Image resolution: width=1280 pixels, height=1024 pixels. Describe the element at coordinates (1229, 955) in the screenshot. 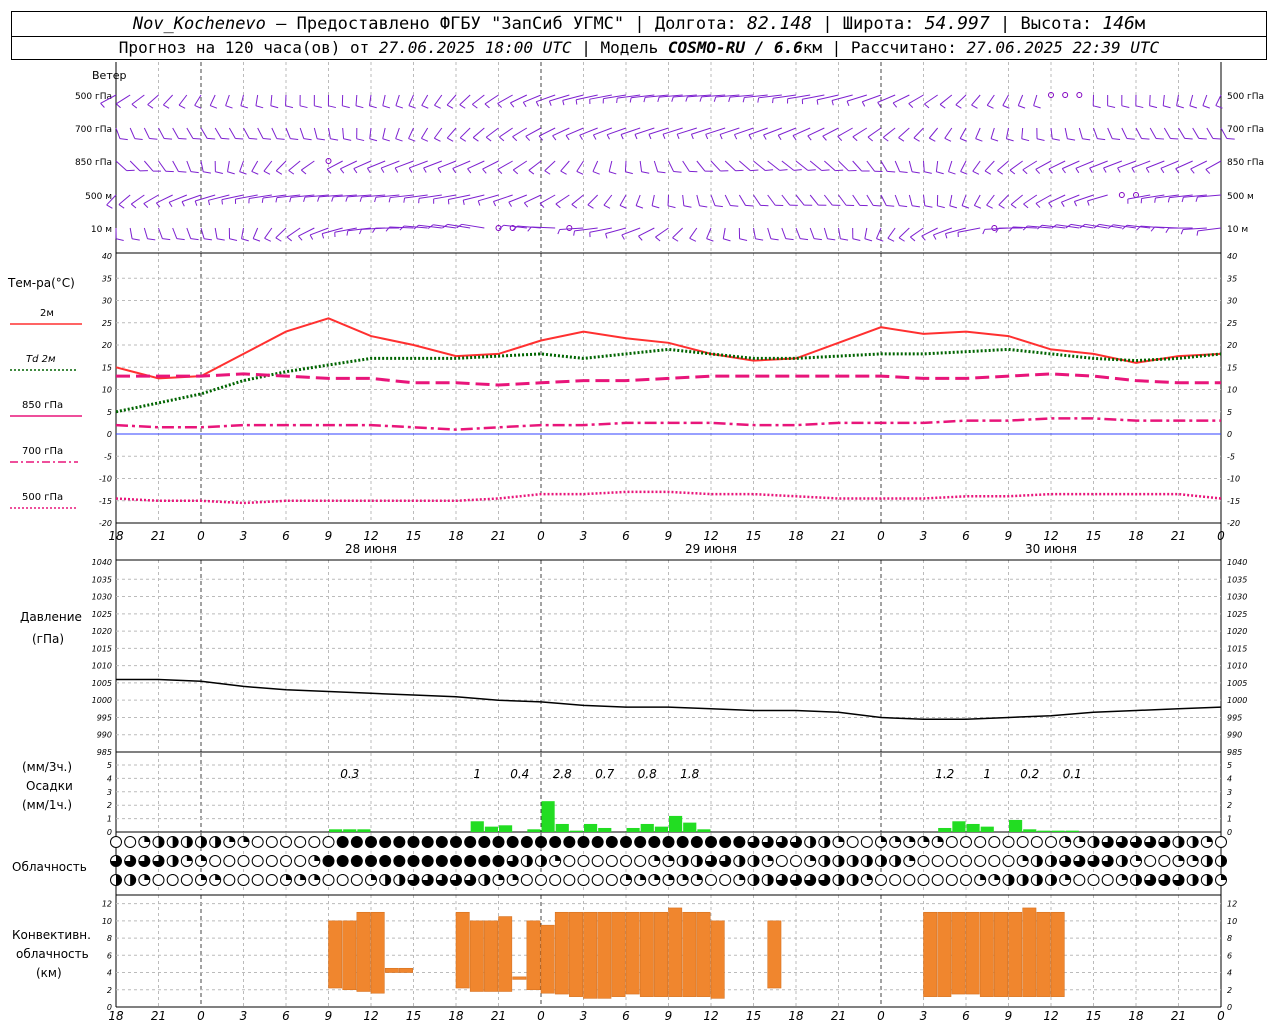

I see `conv-tick-label-right: 6` at that location.